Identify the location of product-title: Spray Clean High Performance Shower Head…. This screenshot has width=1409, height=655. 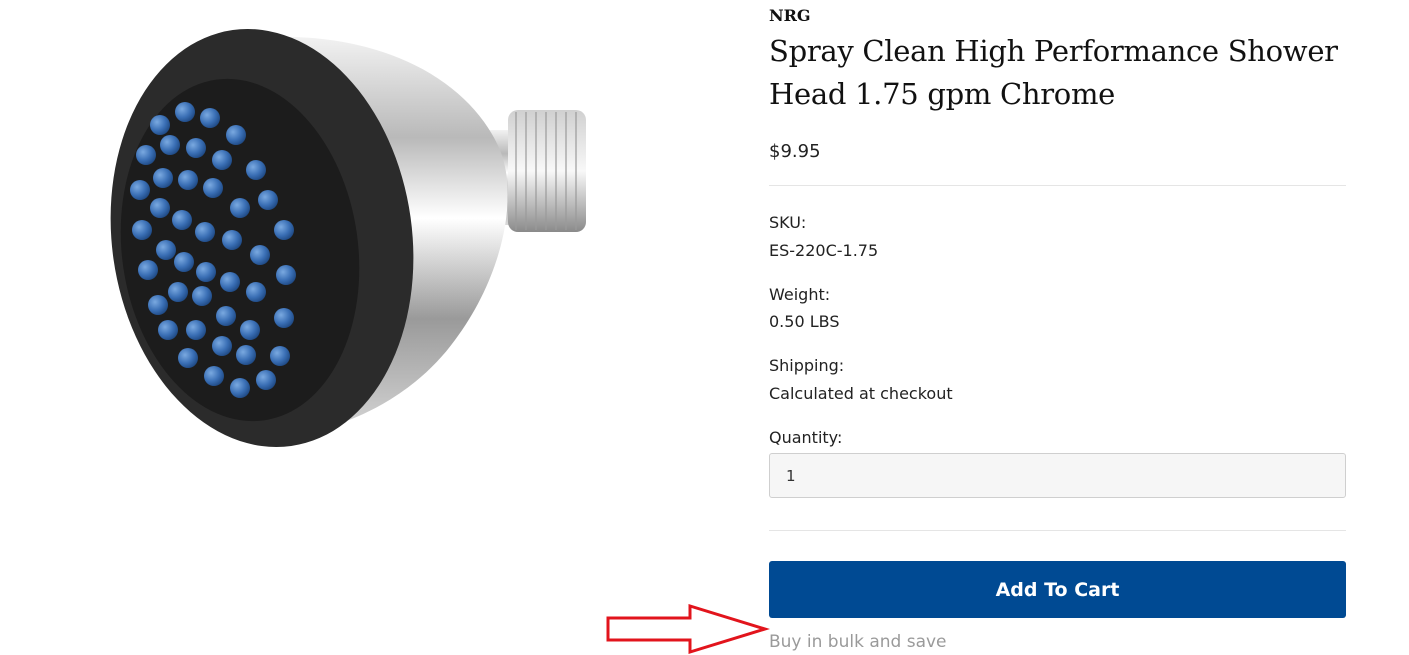
(1053, 72).